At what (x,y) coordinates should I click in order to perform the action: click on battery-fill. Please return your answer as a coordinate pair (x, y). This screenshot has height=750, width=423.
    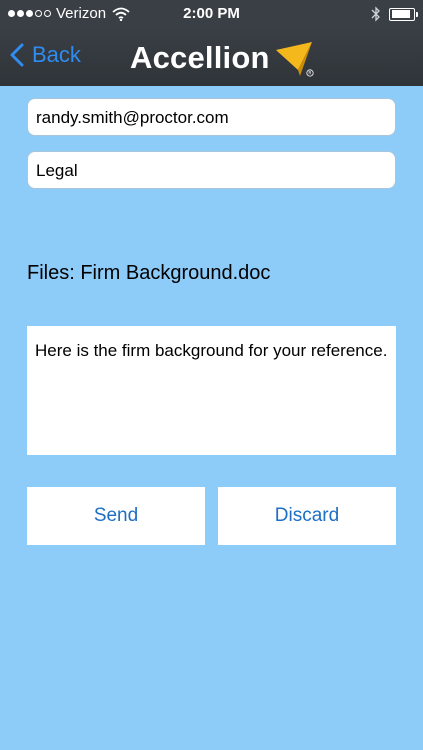
    Looking at the image, I should click on (401, 14).